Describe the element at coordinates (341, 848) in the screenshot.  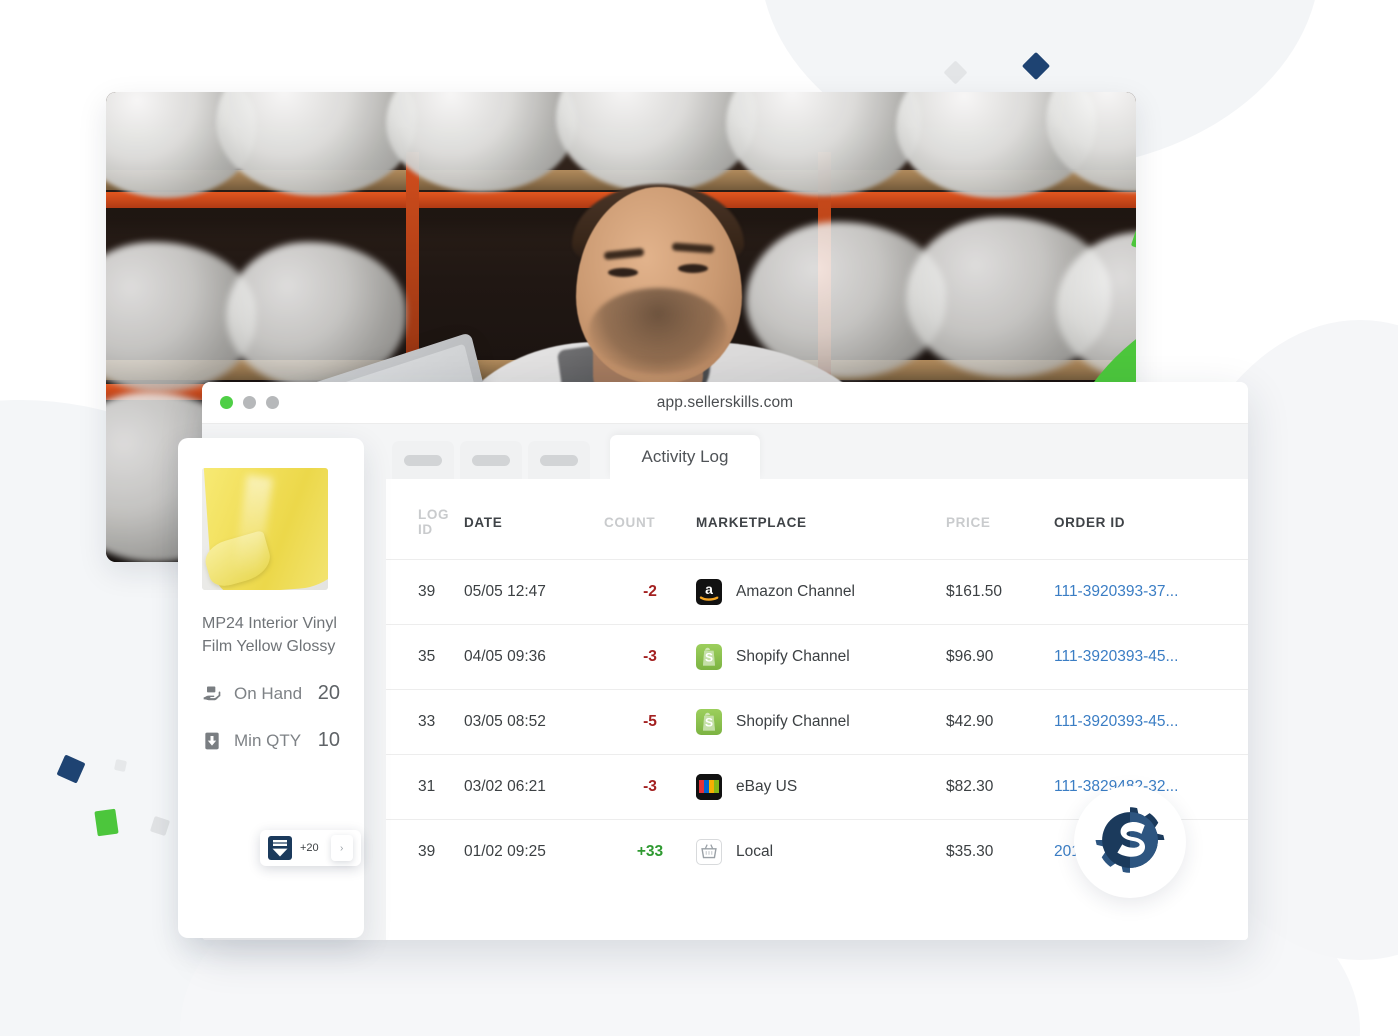
I see `chevron-right-icon: ›` at that location.